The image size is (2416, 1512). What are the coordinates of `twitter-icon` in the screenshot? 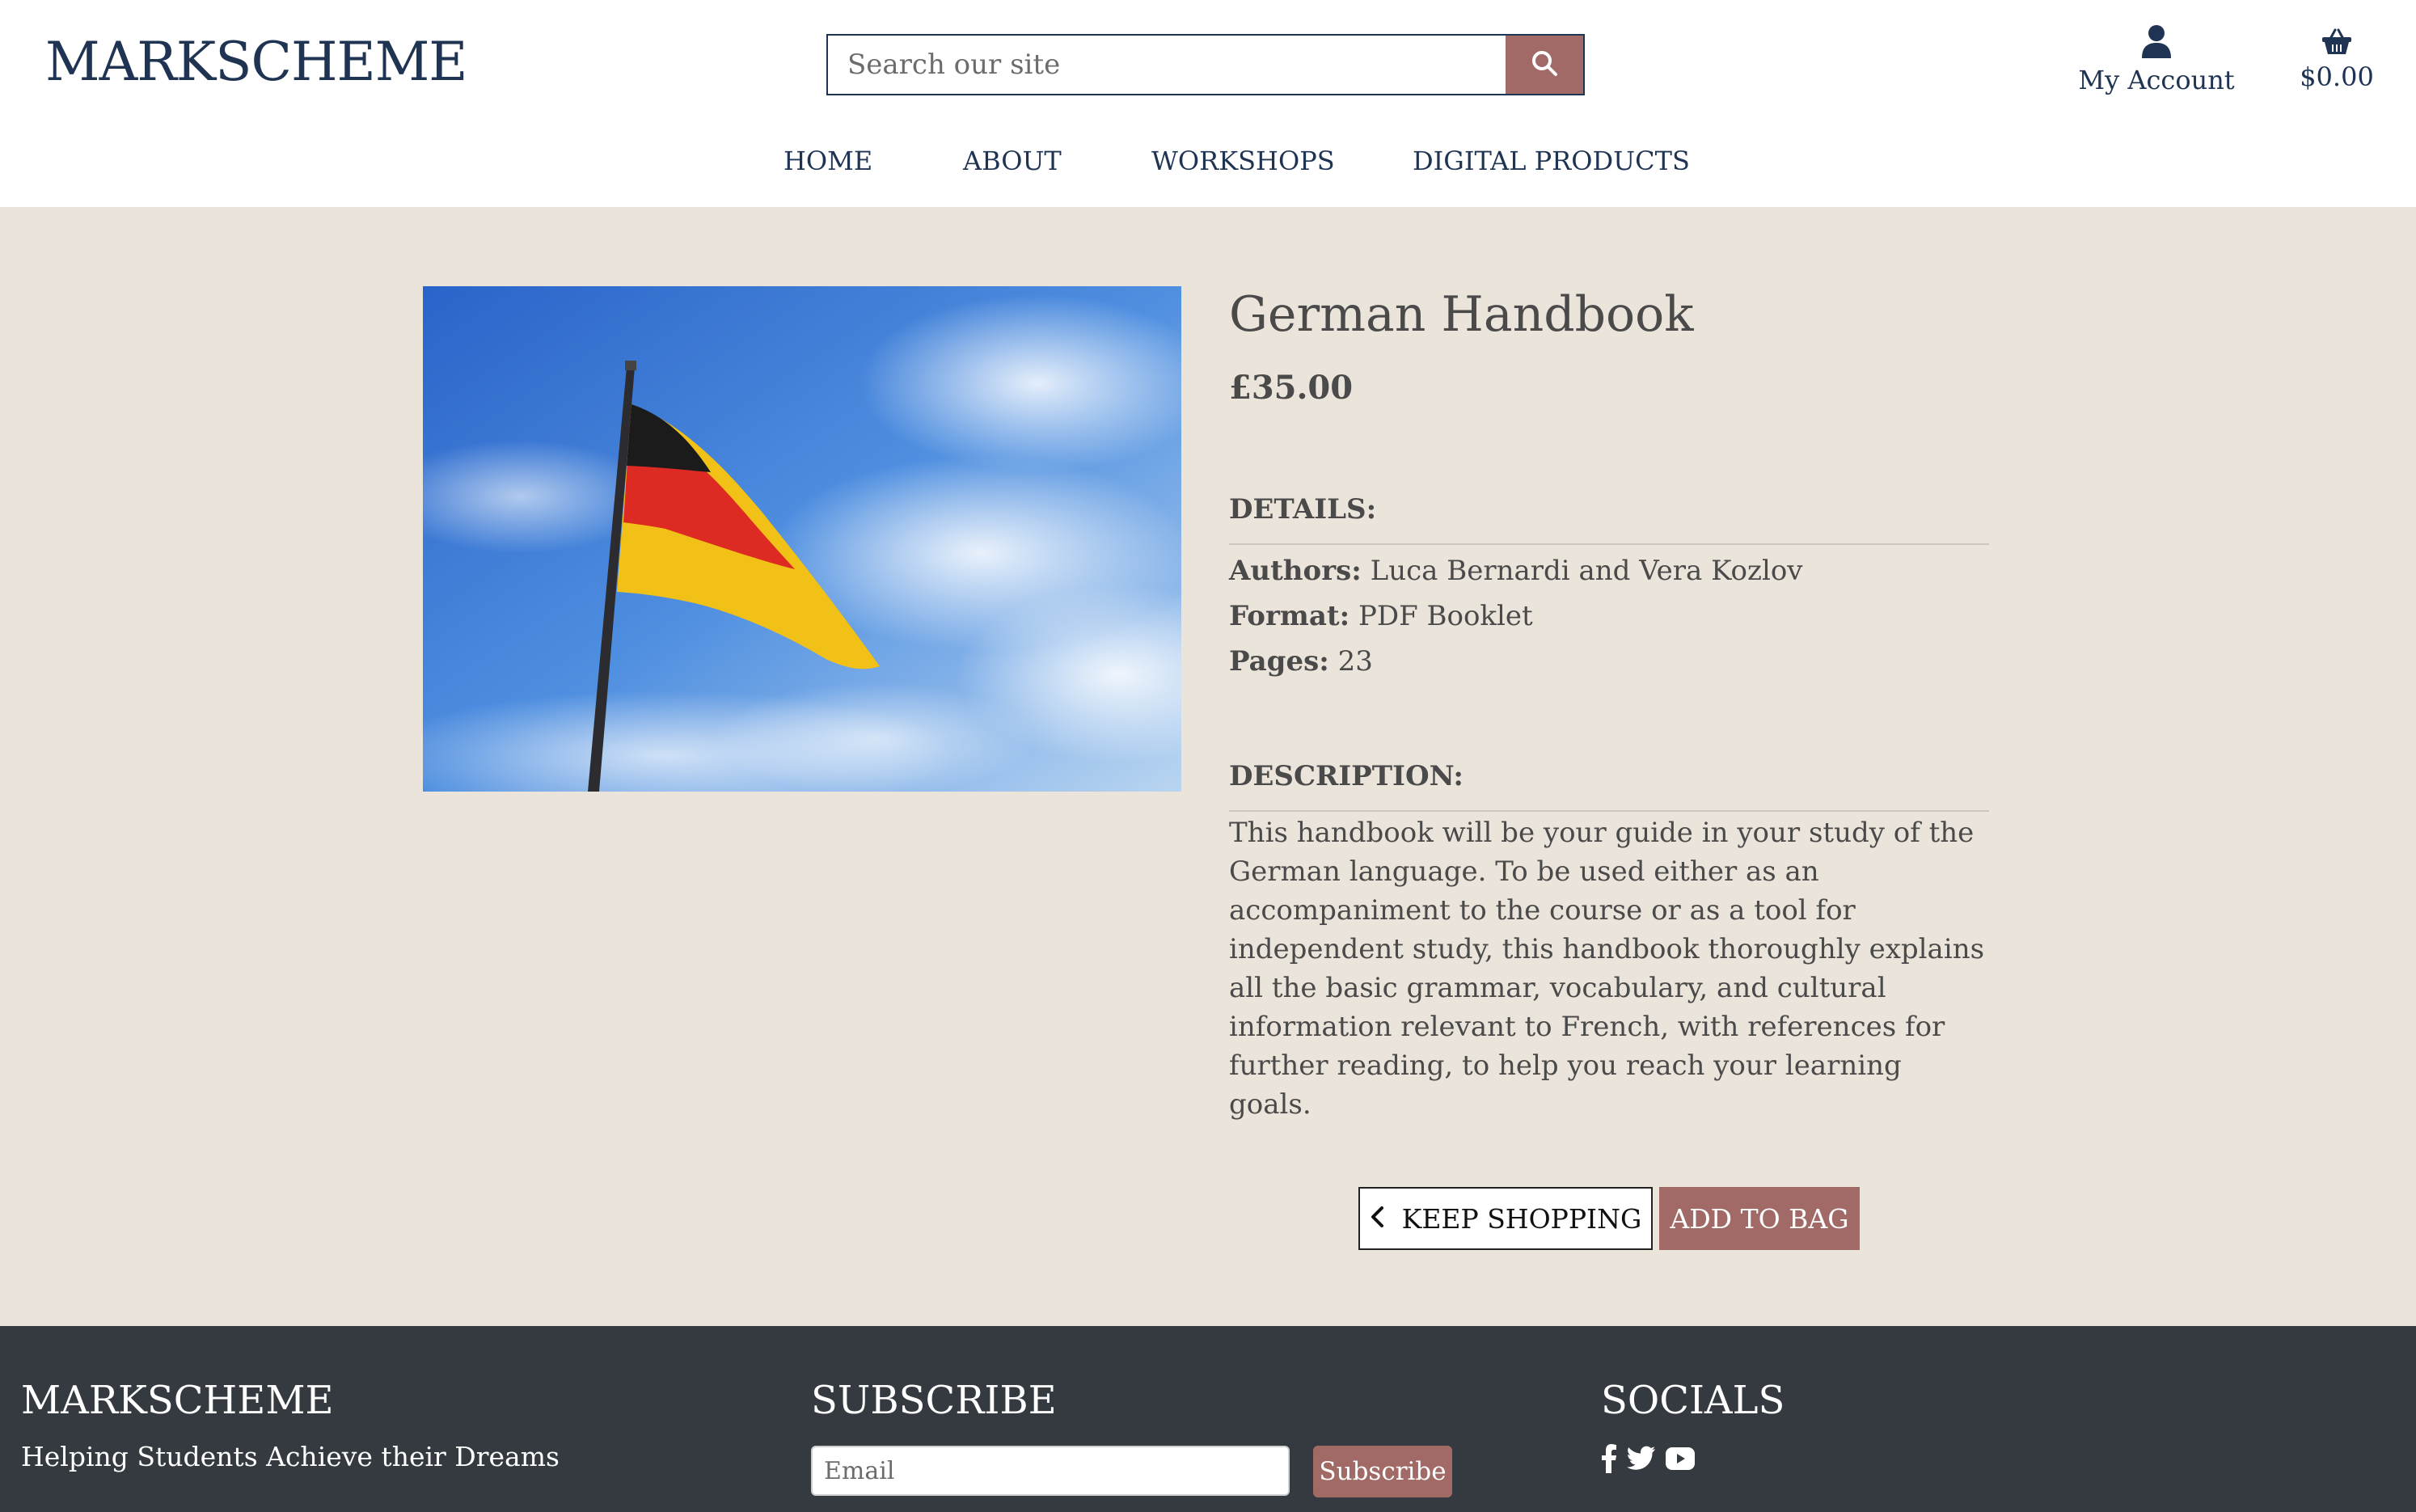 It's located at (1641, 1459).